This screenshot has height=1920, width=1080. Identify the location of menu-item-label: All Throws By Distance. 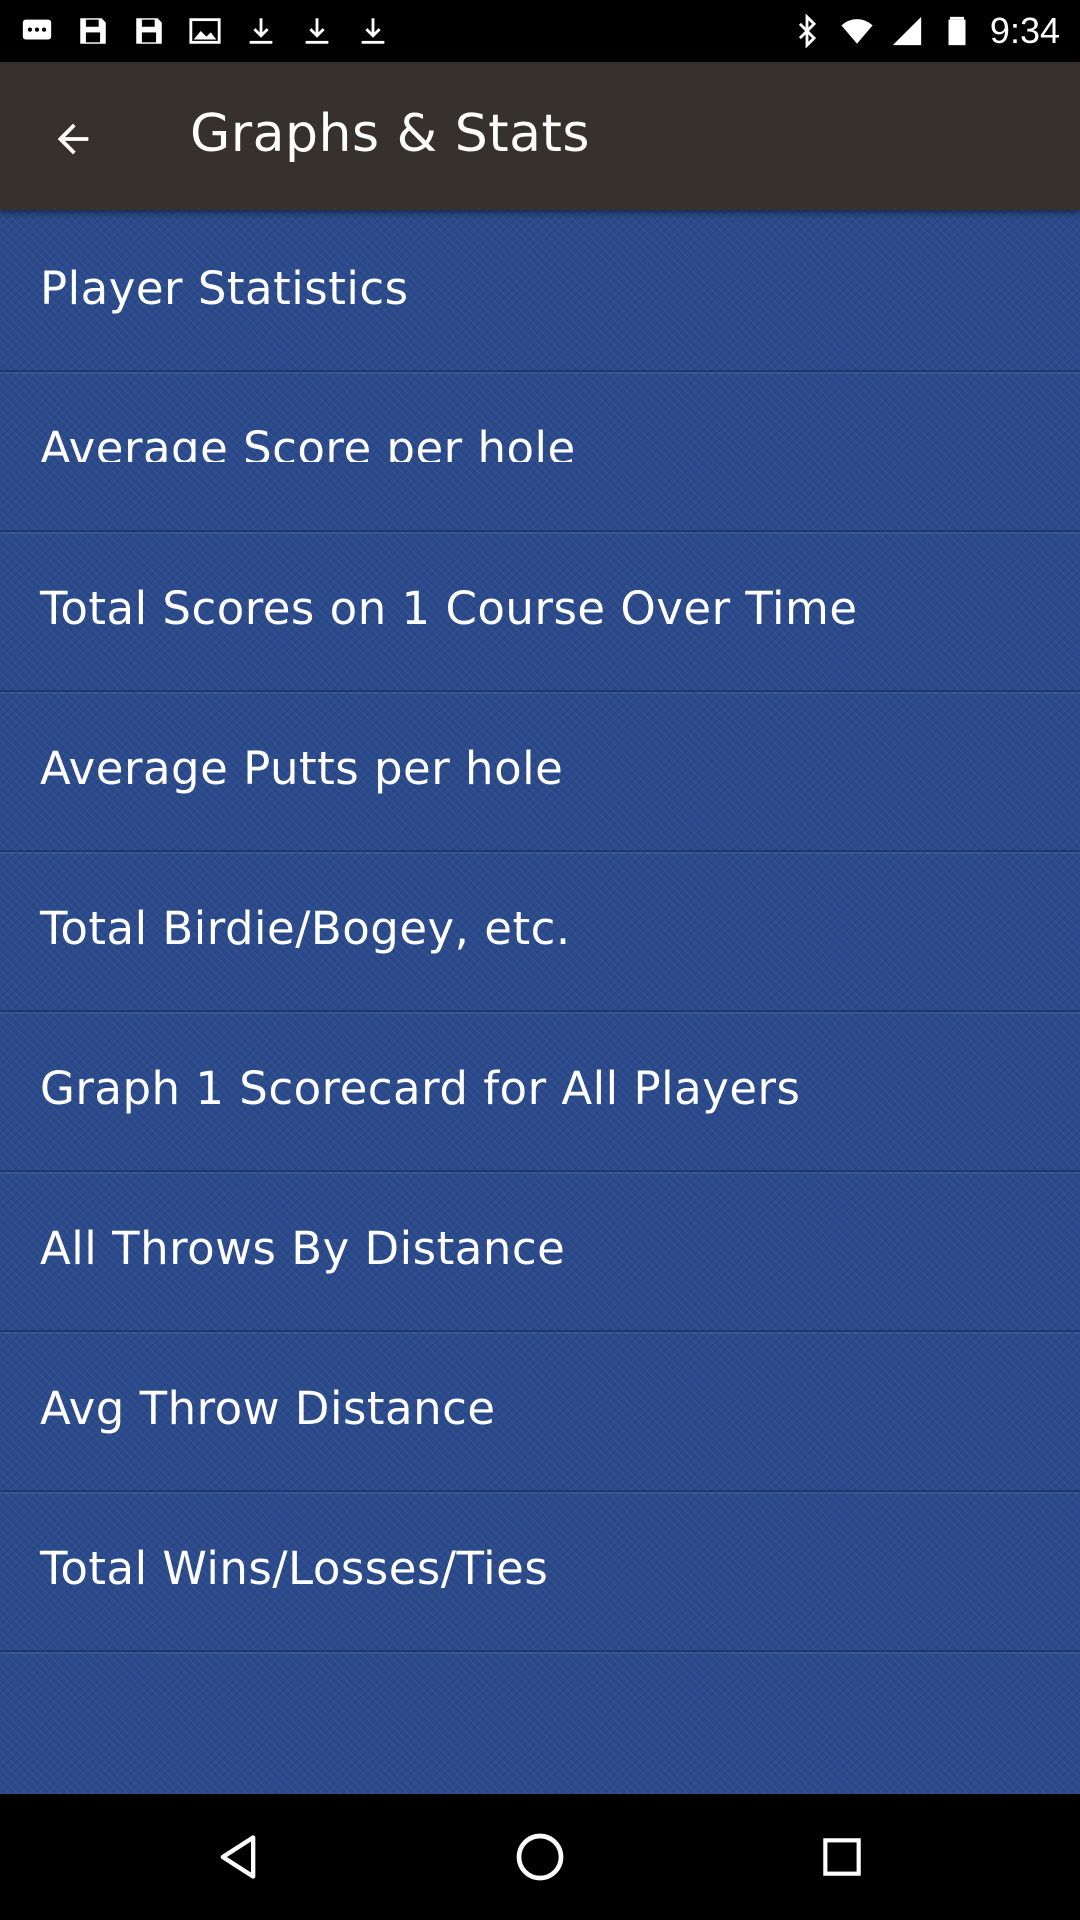
(303, 1248).